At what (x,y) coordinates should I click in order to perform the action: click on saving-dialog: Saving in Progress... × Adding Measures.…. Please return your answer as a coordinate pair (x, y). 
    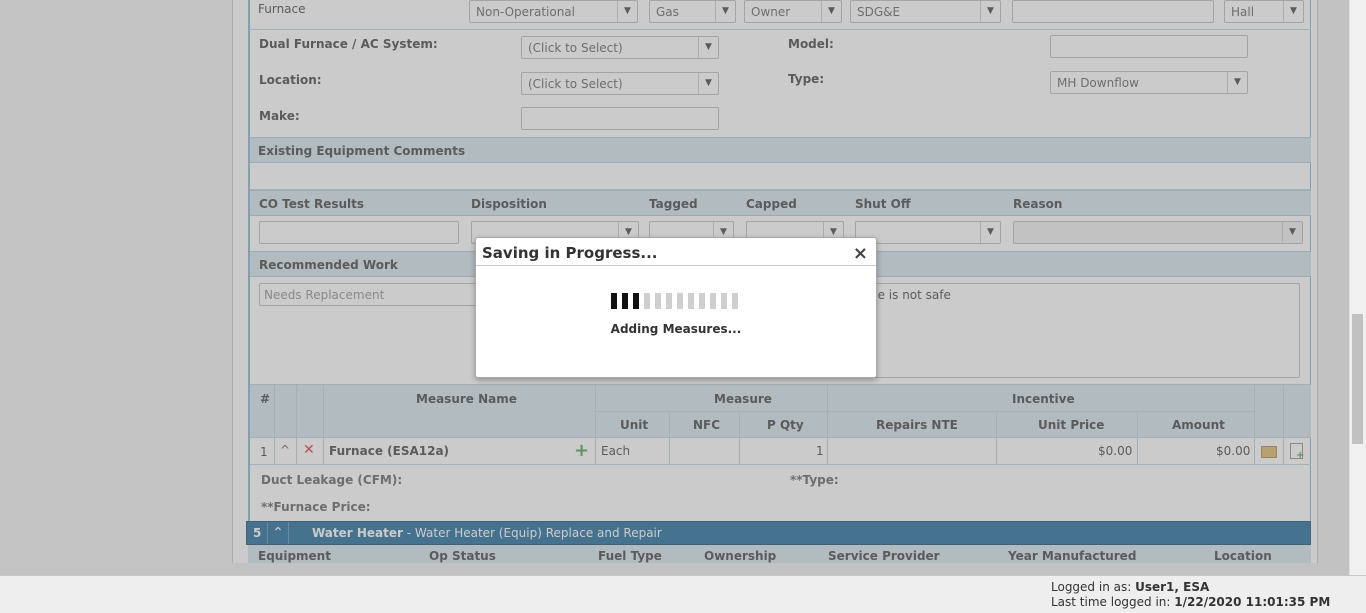
    Looking at the image, I should click on (676, 307).